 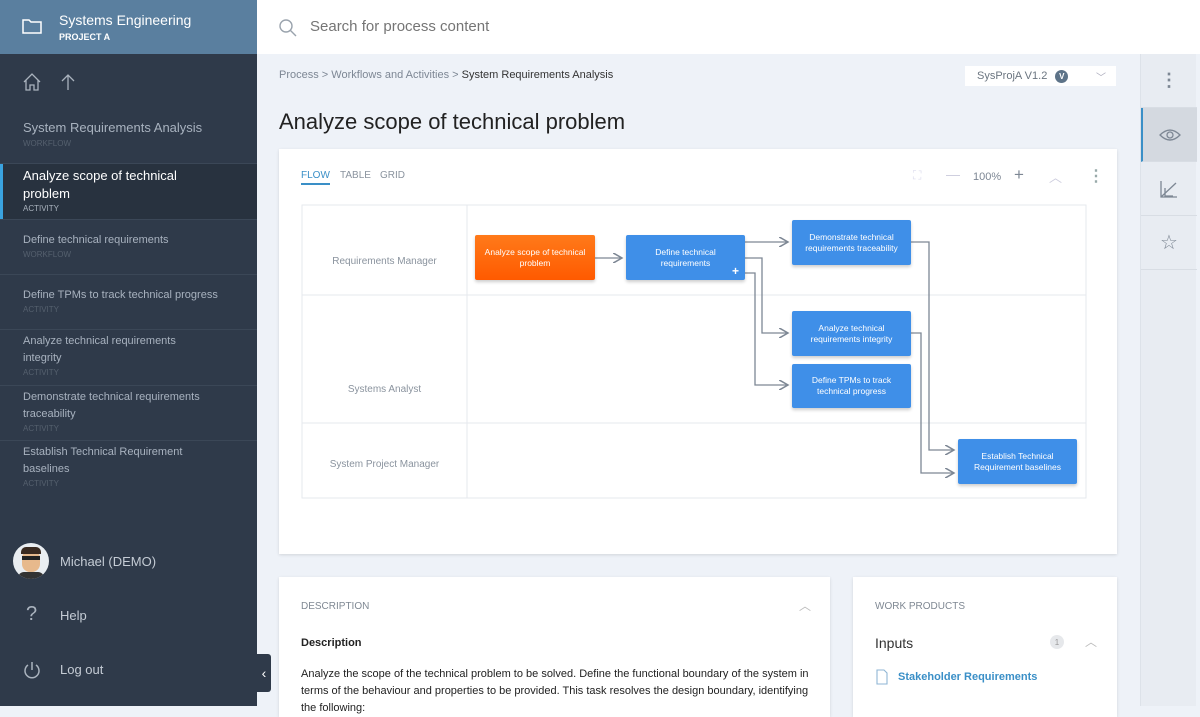 What do you see at coordinates (384, 389) in the screenshot?
I see `lane-label: Systems Analyst` at bounding box center [384, 389].